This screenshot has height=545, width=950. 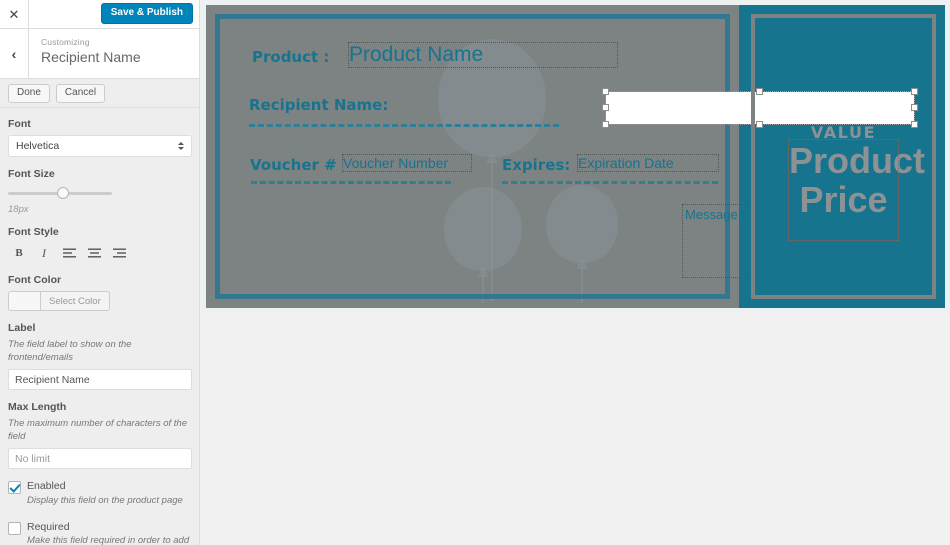 I want to click on voucher-number-label: Voucher #, so click(x=293, y=165).